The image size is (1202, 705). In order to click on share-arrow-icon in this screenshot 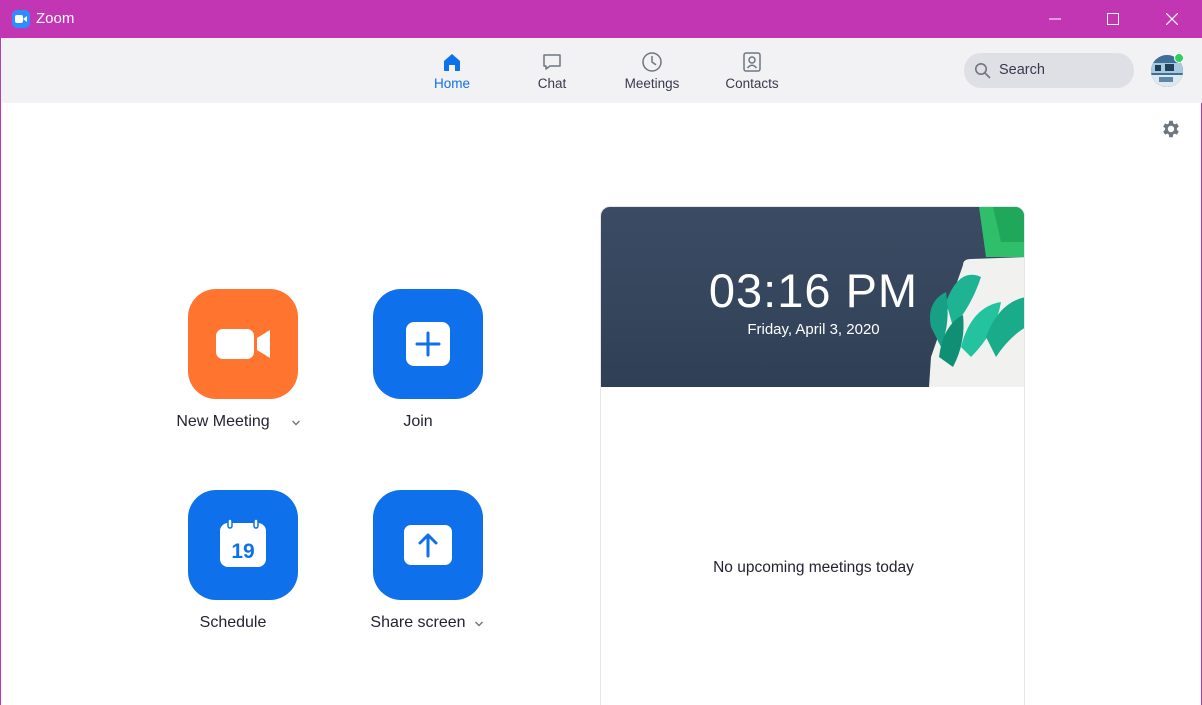, I will do `click(428, 545)`.